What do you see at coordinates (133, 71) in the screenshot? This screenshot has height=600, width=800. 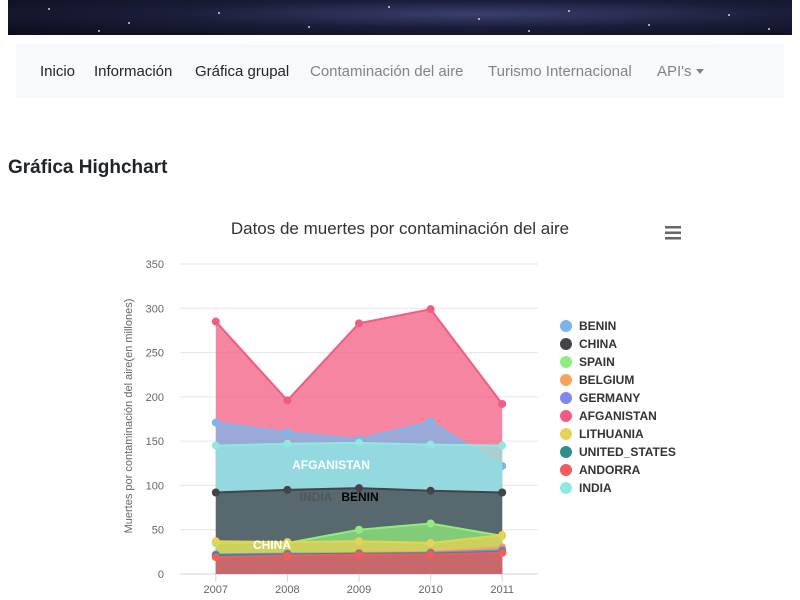 I see `nav-informacion: Información` at bounding box center [133, 71].